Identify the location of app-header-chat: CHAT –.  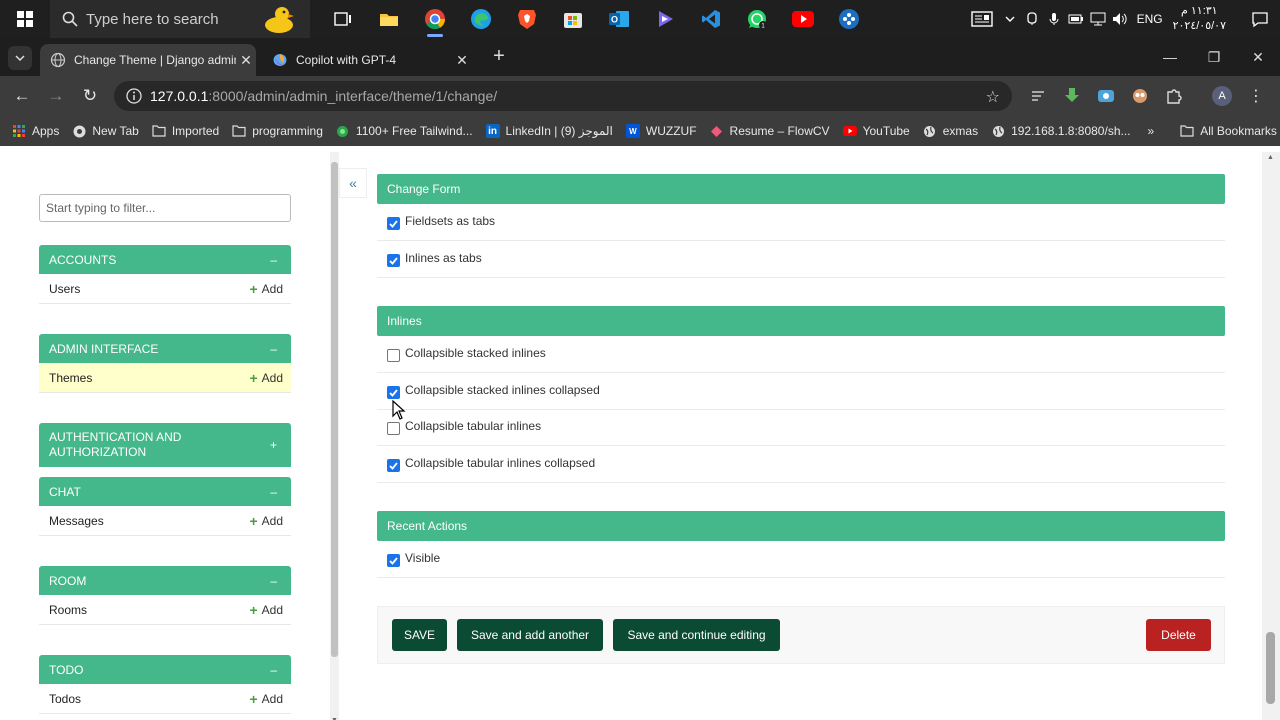
(165, 491).